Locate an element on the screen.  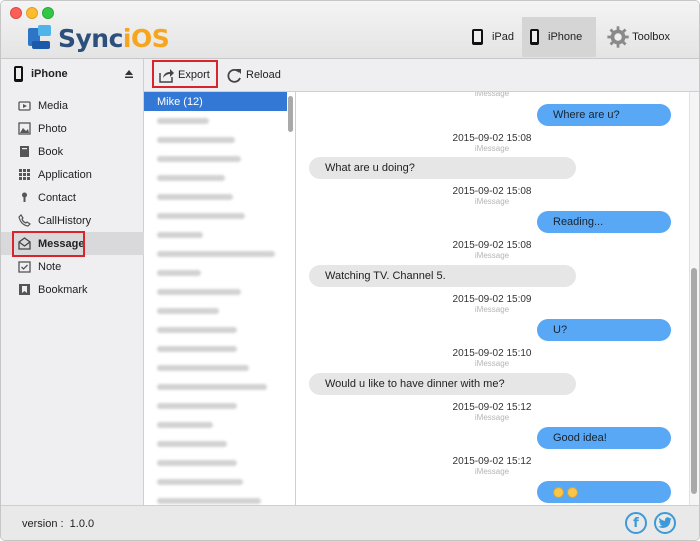
ipad-icon is located at coordinates (477, 37).